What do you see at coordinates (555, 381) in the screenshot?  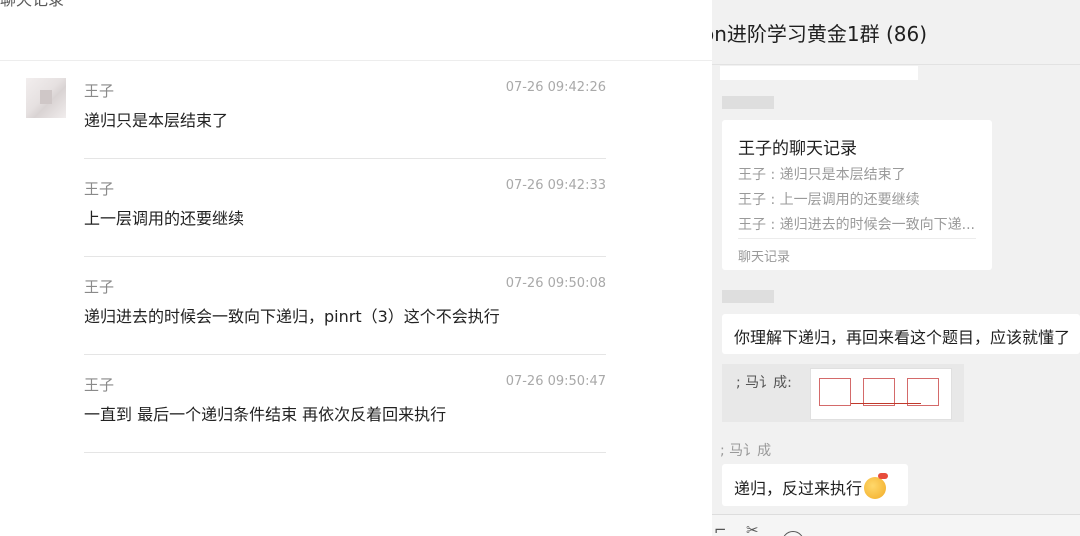 I see `message-time: 07-26 09:50:47` at bounding box center [555, 381].